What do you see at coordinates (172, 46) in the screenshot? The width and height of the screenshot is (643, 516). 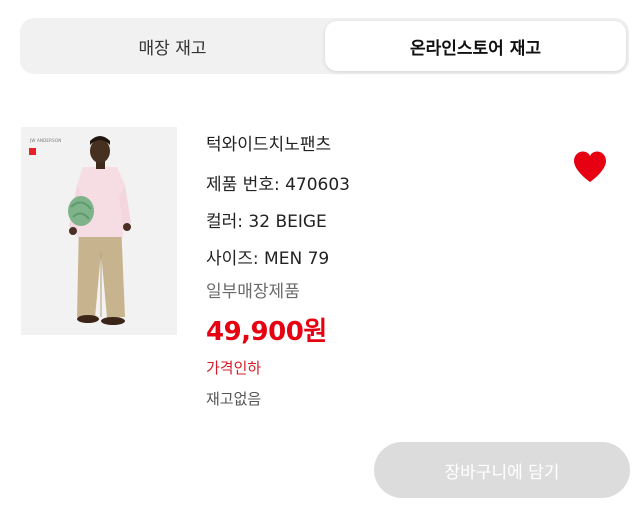 I see `tab-store-stock: 매장 재고` at bounding box center [172, 46].